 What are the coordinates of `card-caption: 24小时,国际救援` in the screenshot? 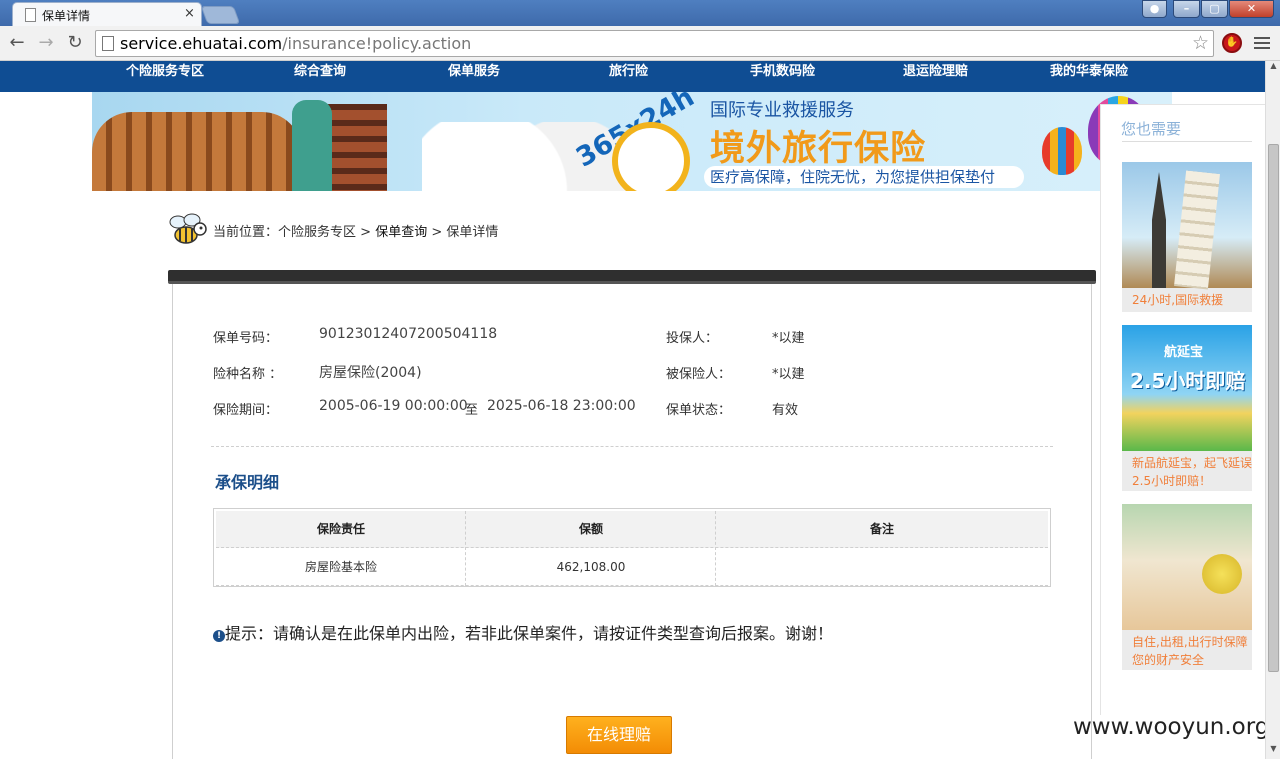 It's located at (1178, 300).